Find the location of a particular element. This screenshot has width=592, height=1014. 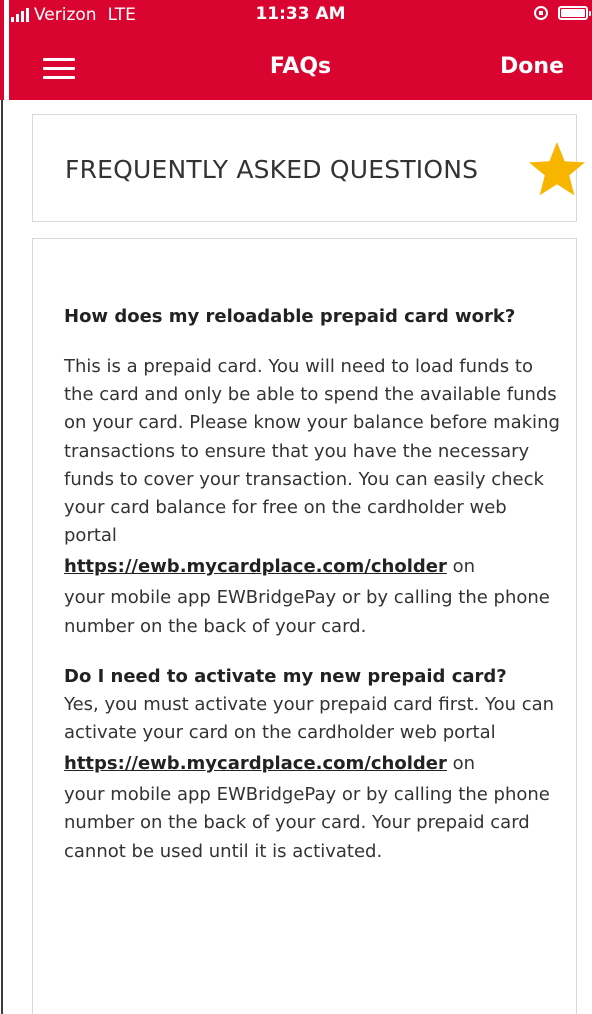

app-header: Verizon LTE 11:33 AM FAQs Done is located at coordinates (300, 50).